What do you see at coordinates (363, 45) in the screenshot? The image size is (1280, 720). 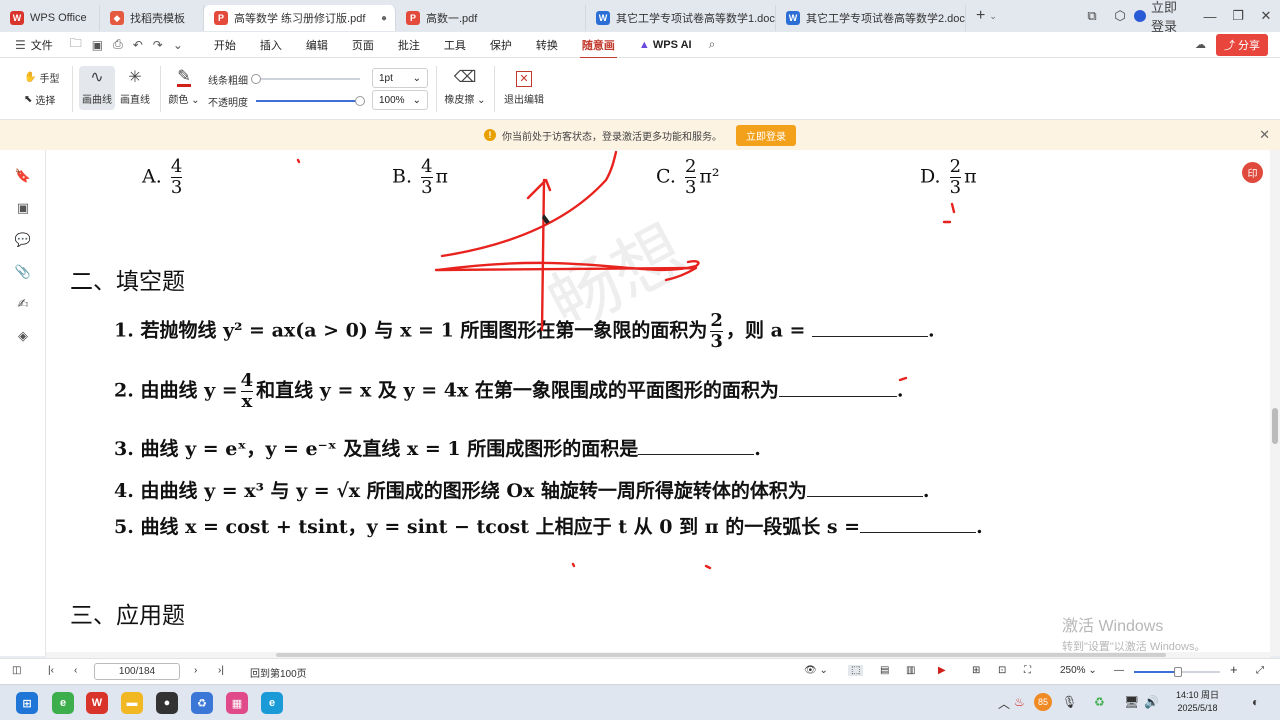 I see `menu-page: 页面` at bounding box center [363, 45].